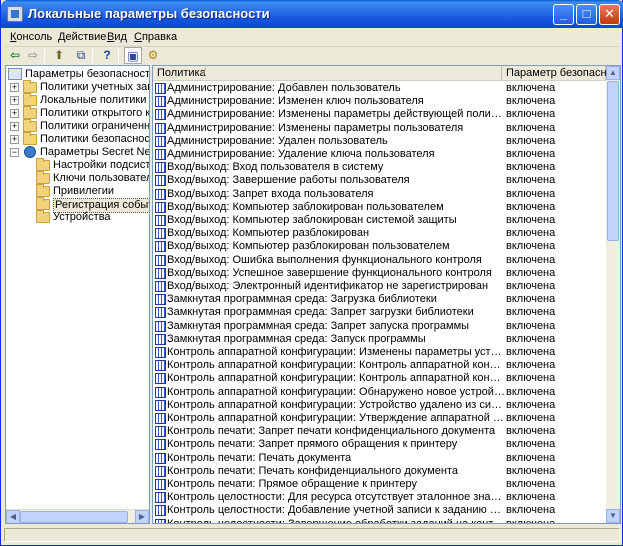  What do you see at coordinates (15, 74) in the screenshot?
I see `security-settings-icon` at bounding box center [15, 74].